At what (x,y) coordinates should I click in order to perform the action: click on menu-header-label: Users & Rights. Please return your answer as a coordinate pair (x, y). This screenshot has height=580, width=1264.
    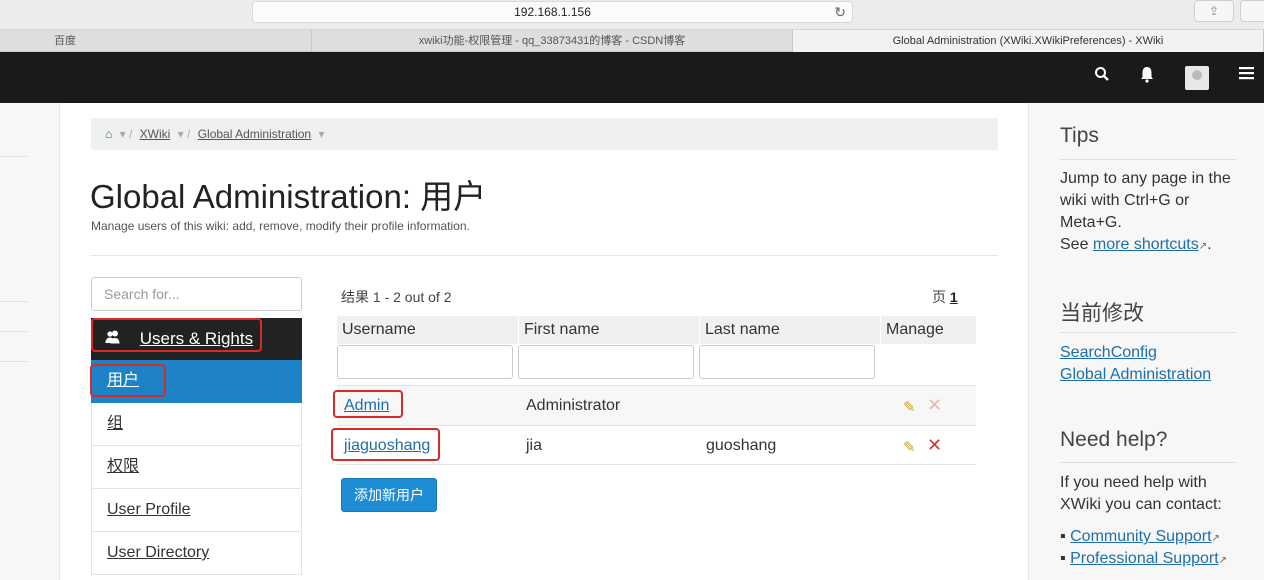
    Looking at the image, I should click on (196, 338).